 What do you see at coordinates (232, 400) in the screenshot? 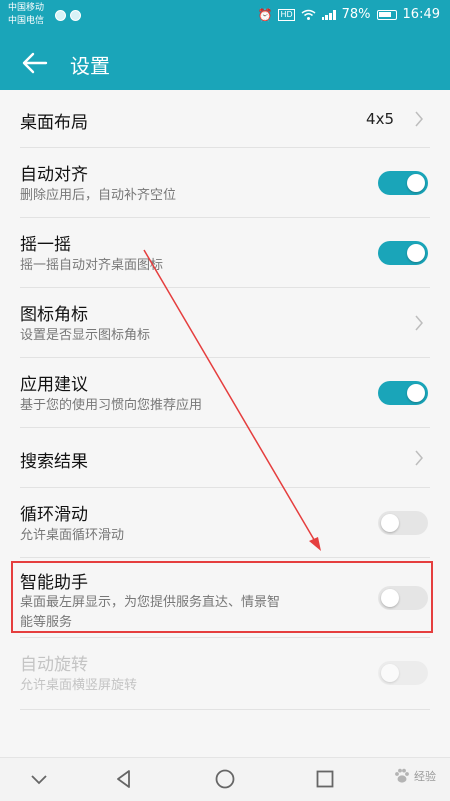
I see `annotation-arrow` at bounding box center [232, 400].